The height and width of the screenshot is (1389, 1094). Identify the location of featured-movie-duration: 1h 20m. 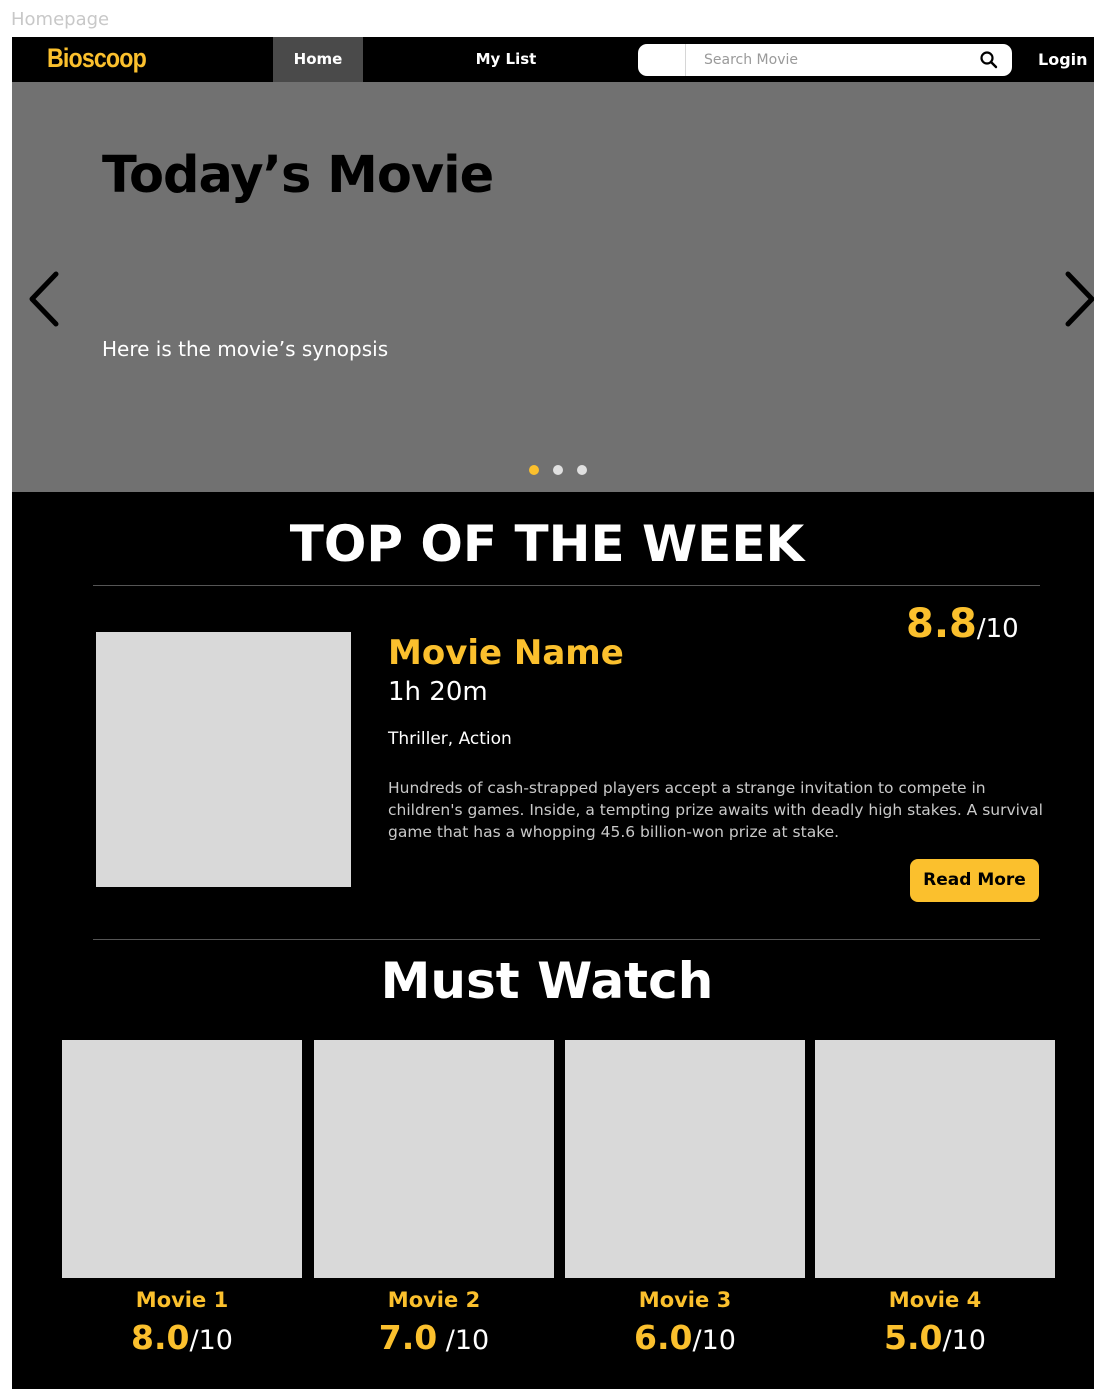
(438, 692).